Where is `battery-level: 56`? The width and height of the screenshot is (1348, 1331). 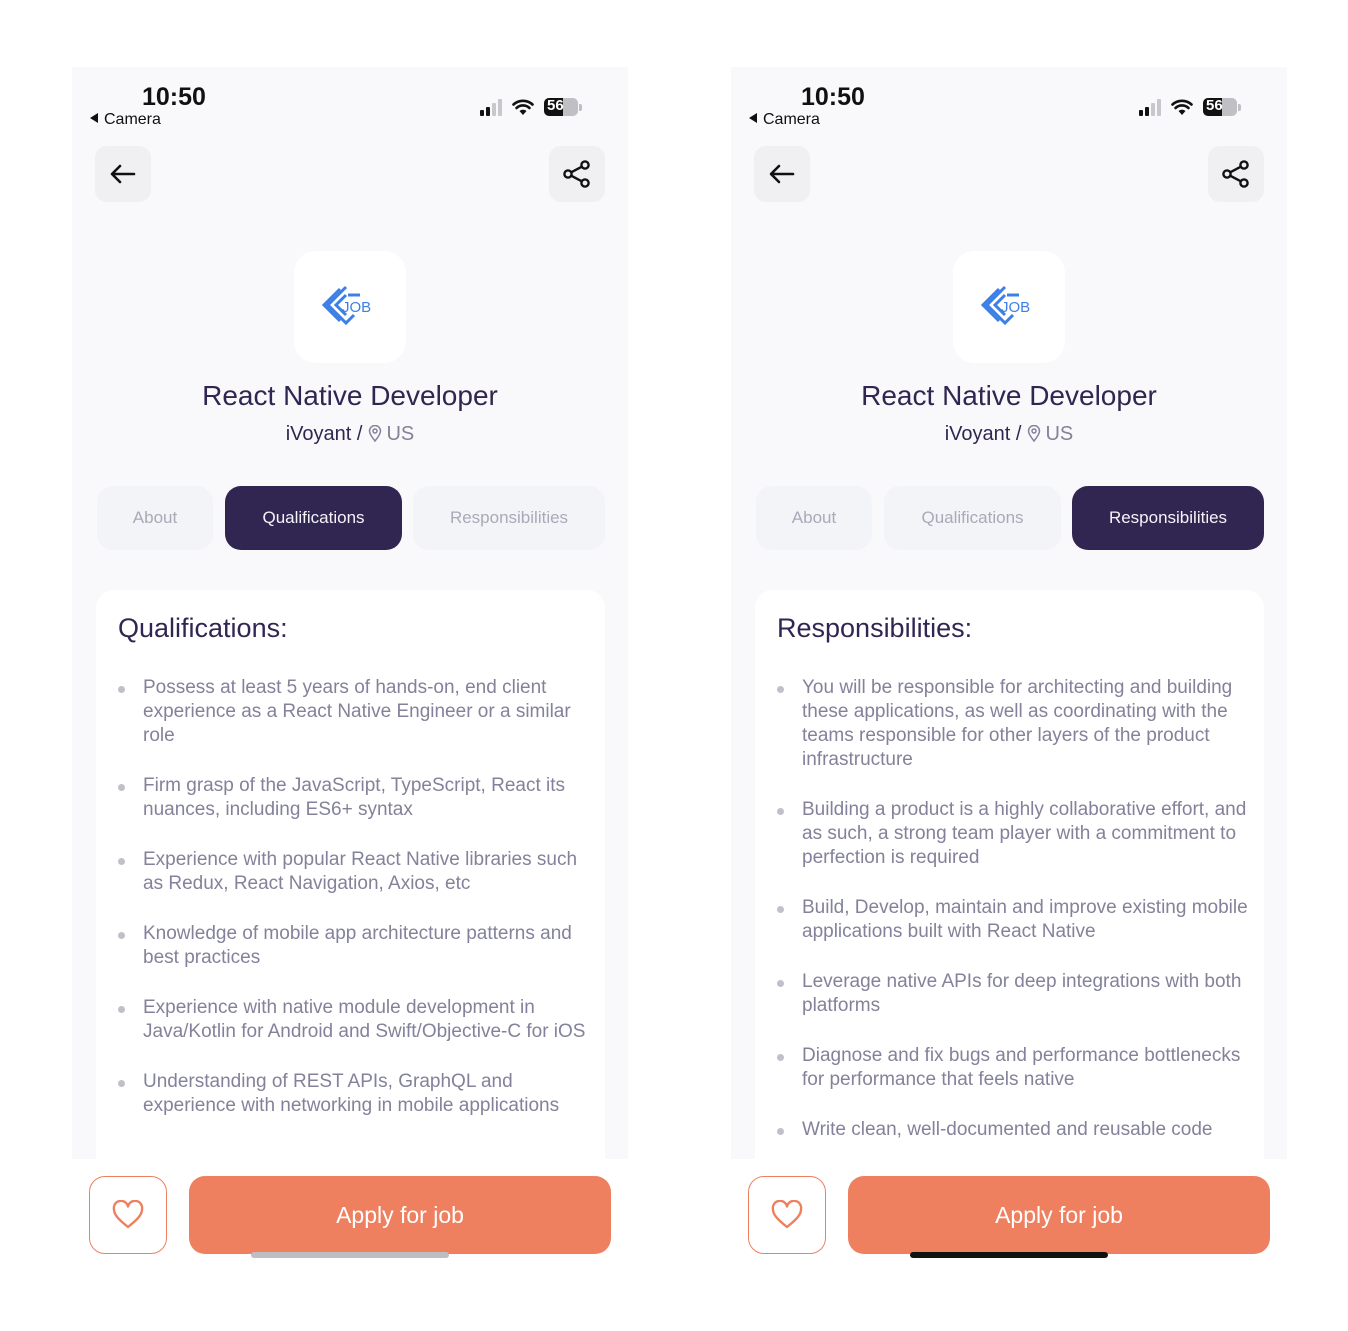 battery-level: 56 is located at coordinates (555, 106).